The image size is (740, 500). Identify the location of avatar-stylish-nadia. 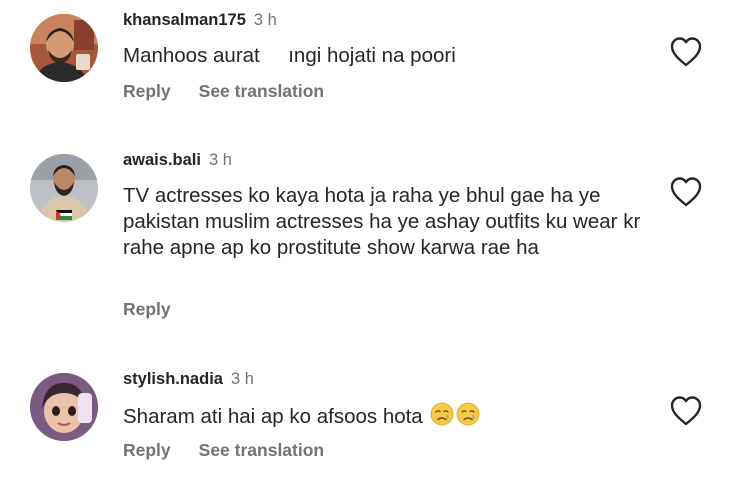
(64, 407).